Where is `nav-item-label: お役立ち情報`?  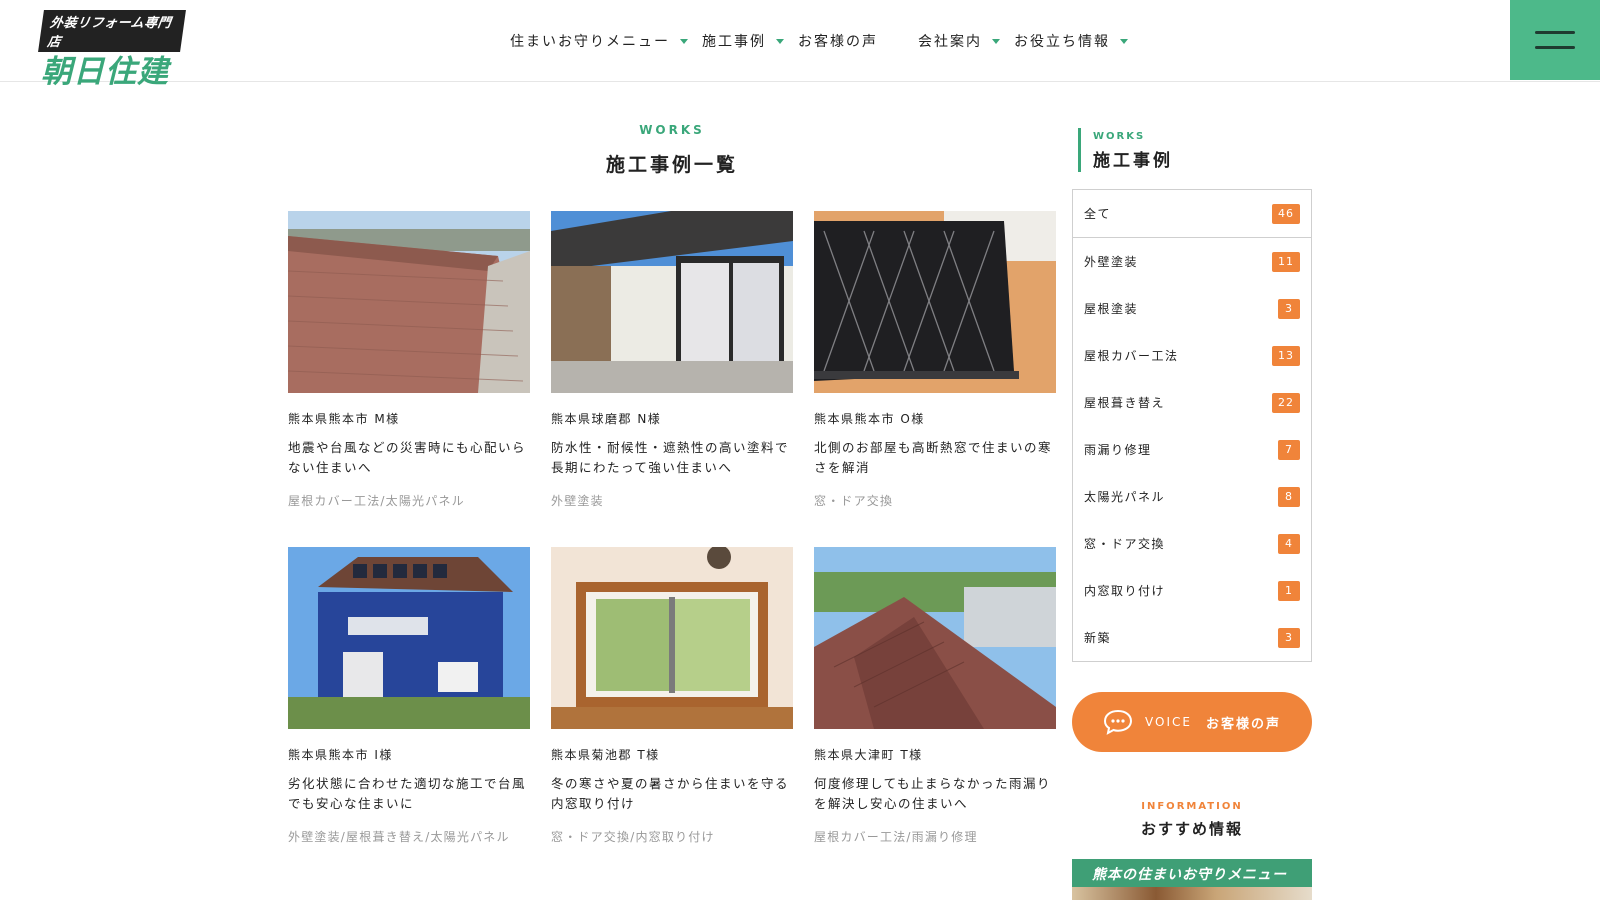 nav-item-label: お役立ち情報 is located at coordinates (1062, 42).